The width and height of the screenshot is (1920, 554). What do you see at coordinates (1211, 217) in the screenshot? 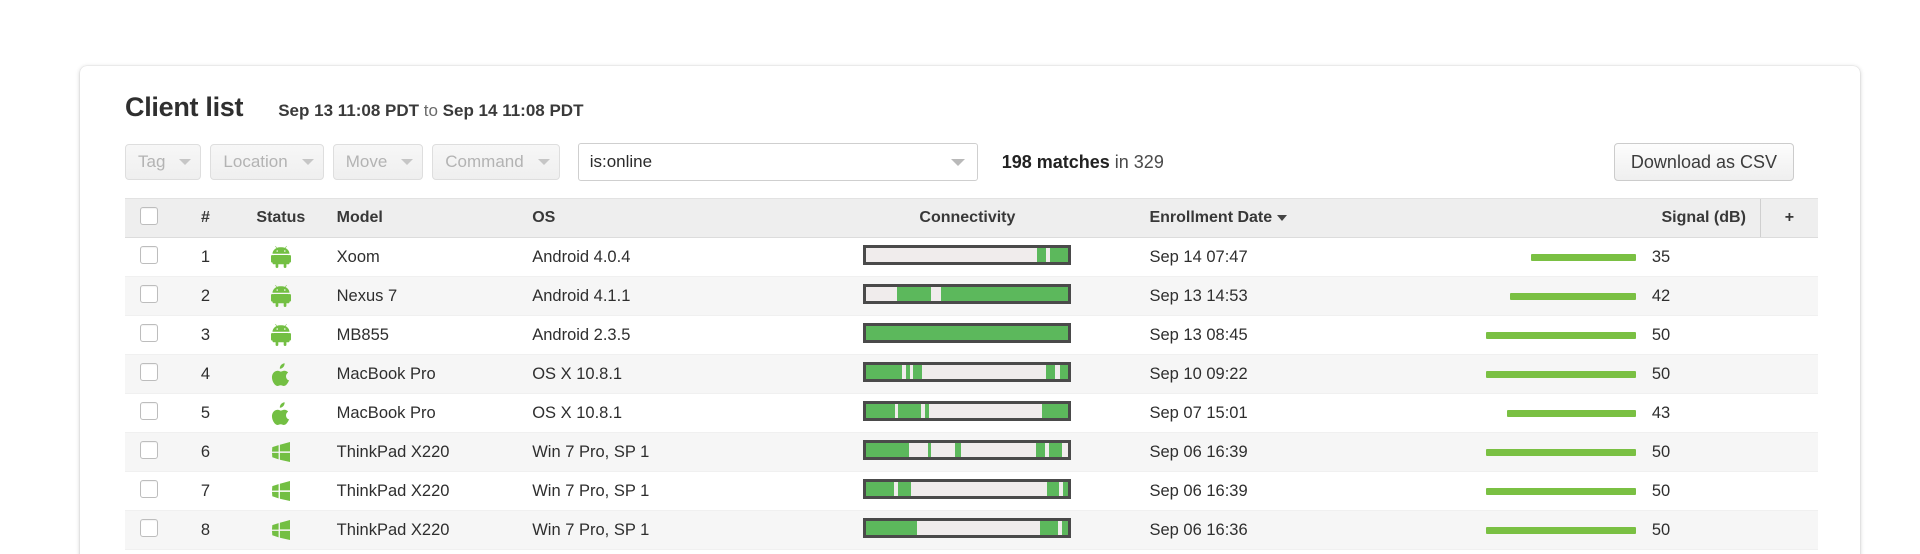
I see `column-header-enrollment-date-label: Enrollment Date` at bounding box center [1211, 217].